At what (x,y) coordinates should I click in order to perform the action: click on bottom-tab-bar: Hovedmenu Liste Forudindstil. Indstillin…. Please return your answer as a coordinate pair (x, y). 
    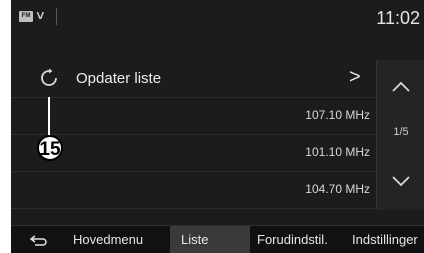
    Looking at the image, I should click on (217, 239).